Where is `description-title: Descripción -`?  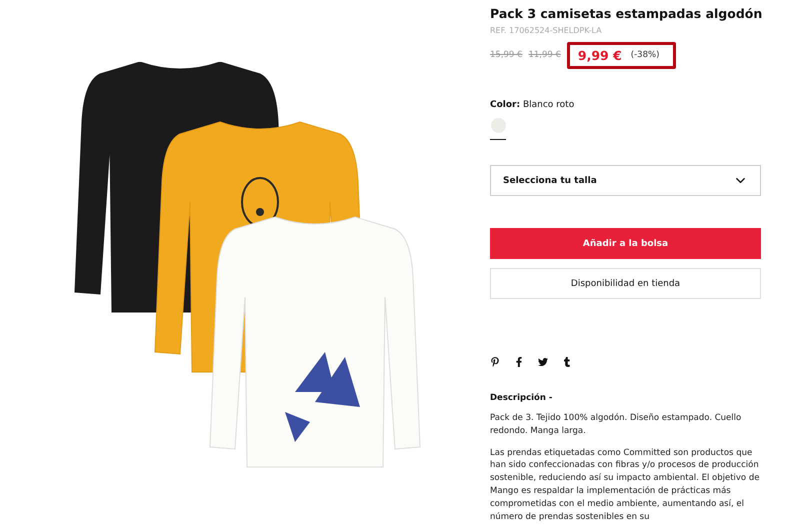
description-title: Descripción - is located at coordinates (522, 398).